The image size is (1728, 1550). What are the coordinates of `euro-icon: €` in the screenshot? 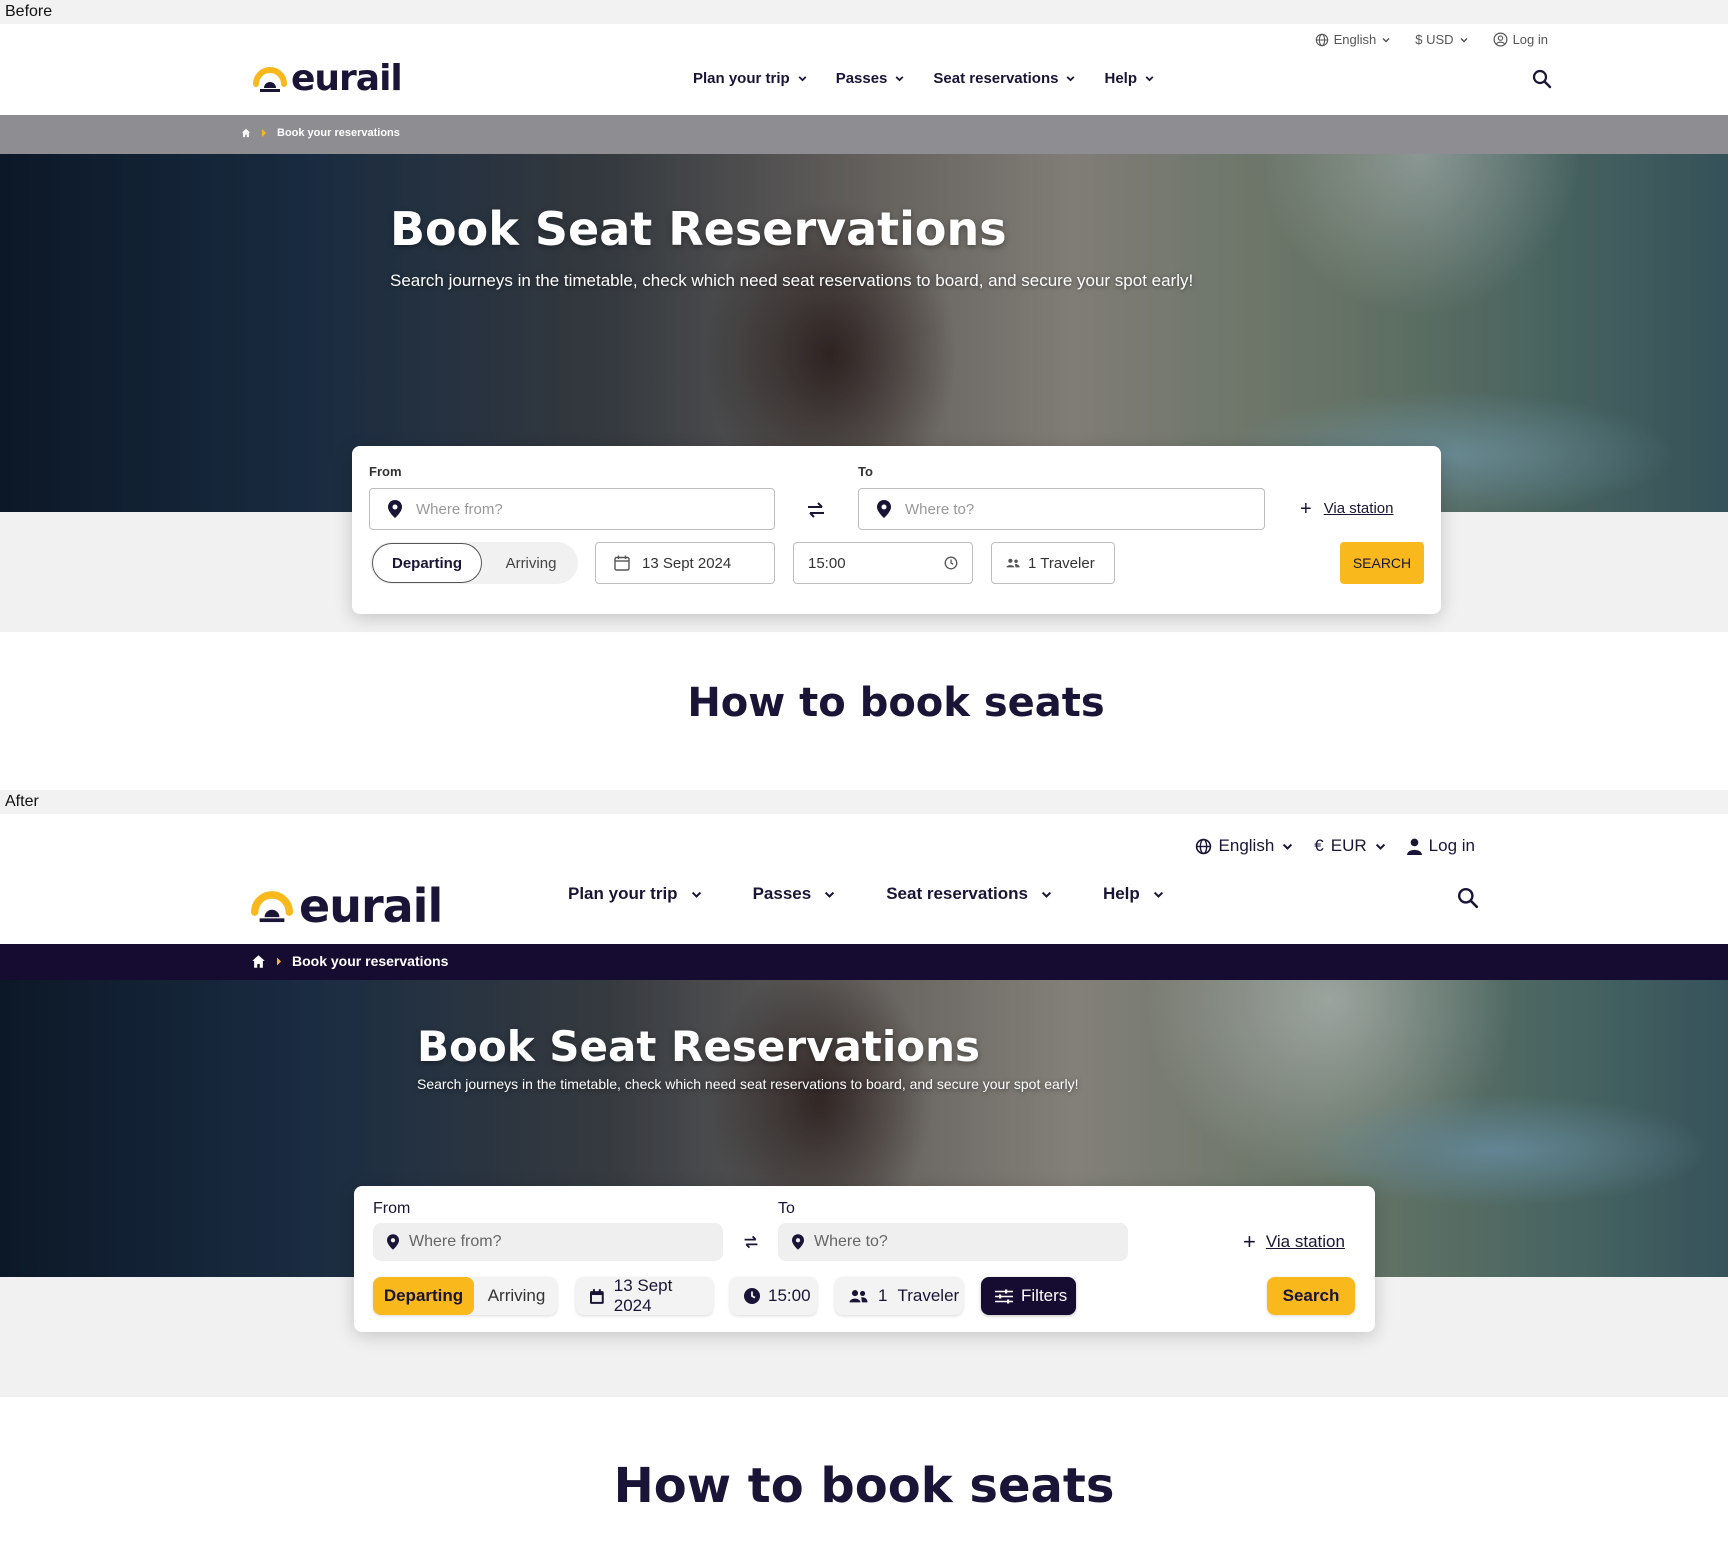 It's located at (1319, 845).